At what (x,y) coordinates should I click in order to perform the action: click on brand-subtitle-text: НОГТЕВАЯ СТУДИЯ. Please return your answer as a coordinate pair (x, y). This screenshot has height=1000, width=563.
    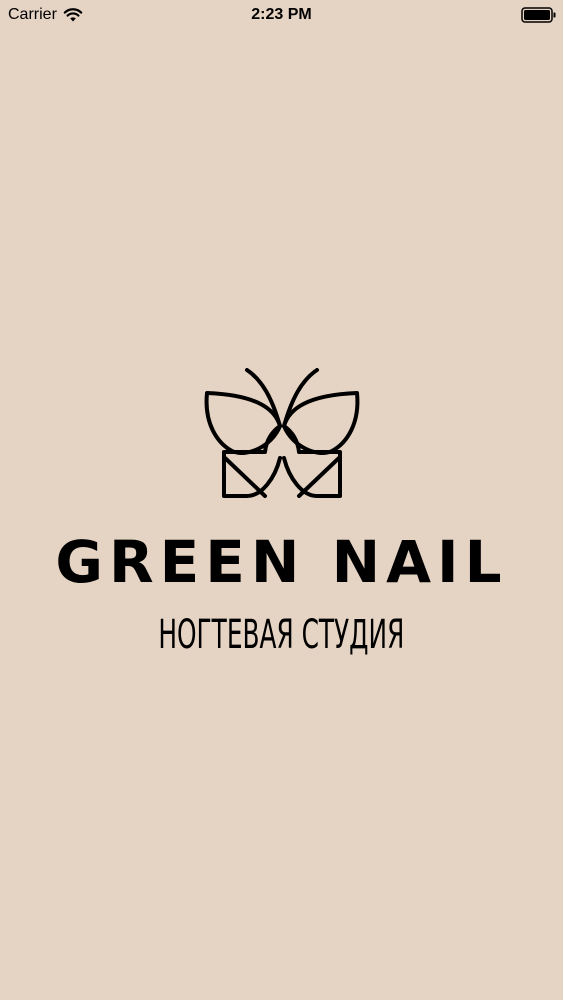
    Looking at the image, I should click on (281, 635).